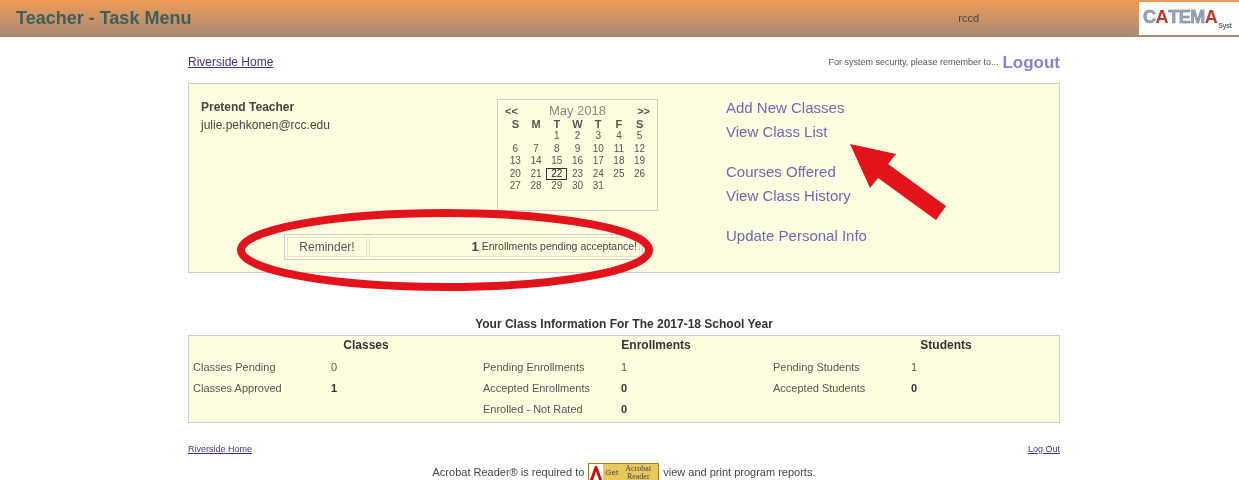 The height and width of the screenshot is (480, 1239). I want to click on group-heading: Classes, so click(366, 345).